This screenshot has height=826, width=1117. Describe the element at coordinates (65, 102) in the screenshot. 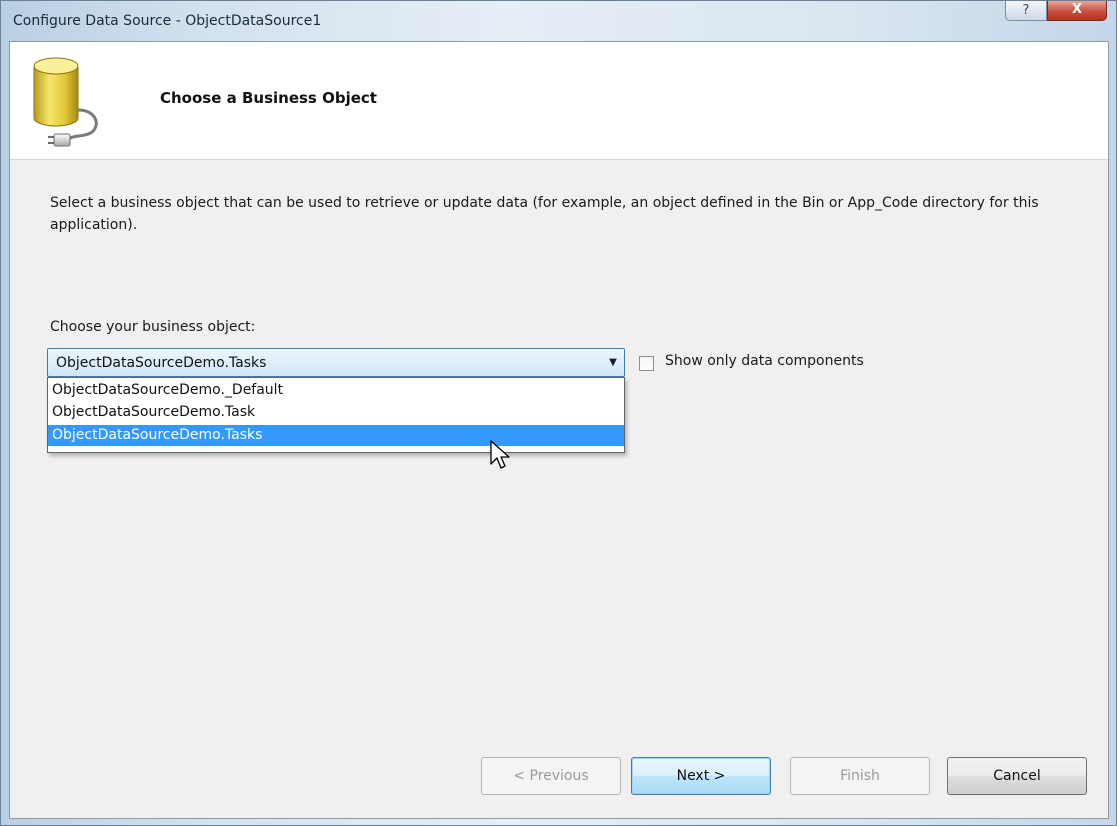

I see `database-connector-icon` at that location.